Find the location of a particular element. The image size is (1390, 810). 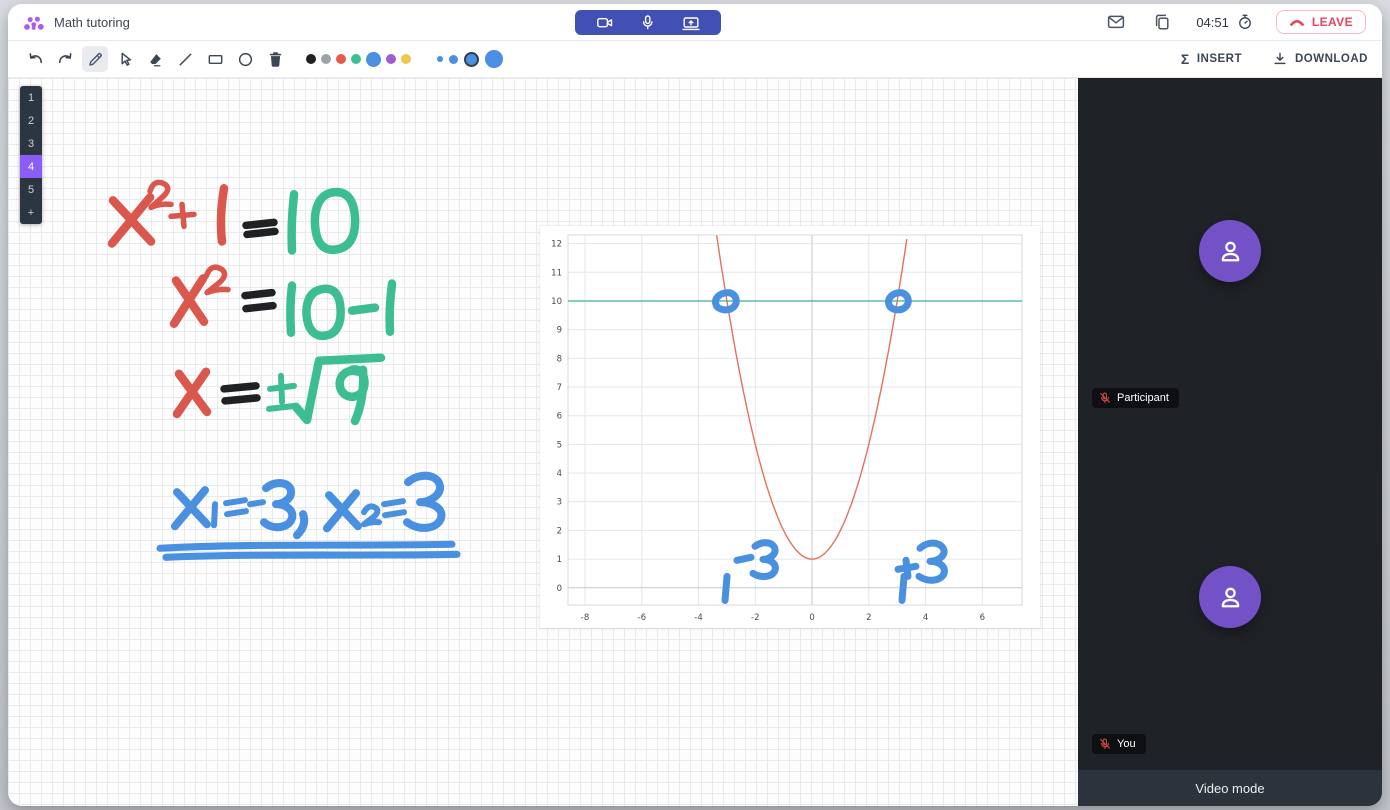

trash-icon is located at coordinates (275, 59).